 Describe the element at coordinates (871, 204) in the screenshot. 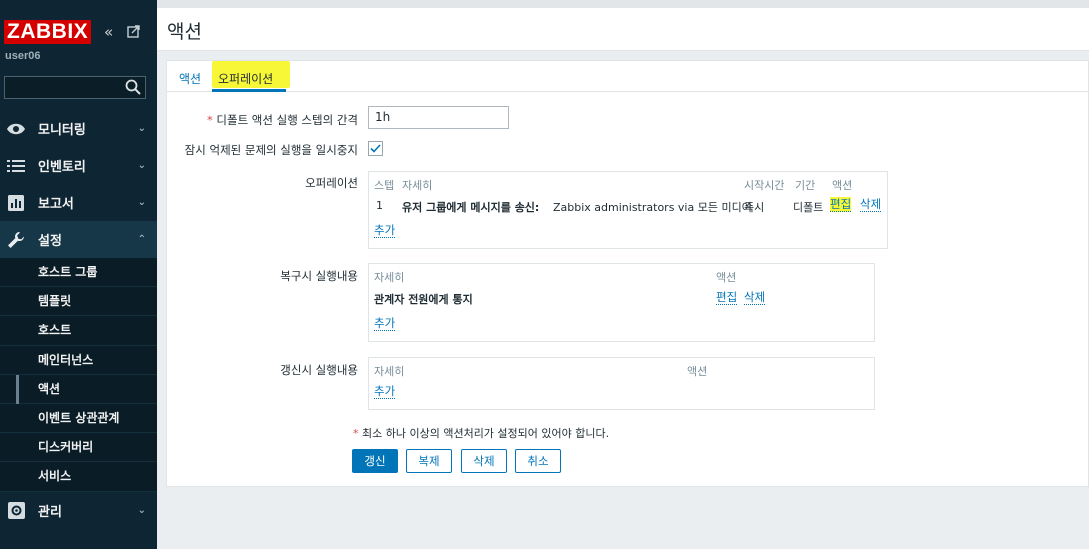

I see `operation-delete-link: 삭제` at that location.